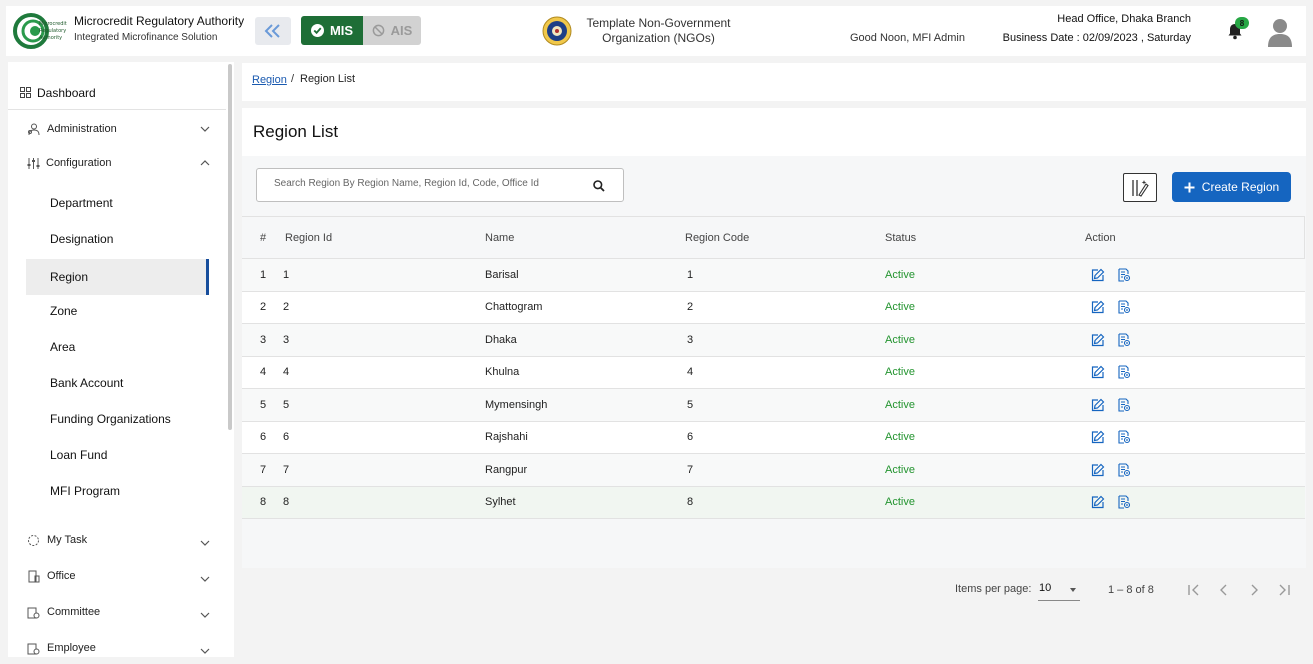 This screenshot has width=1313, height=664. What do you see at coordinates (286, 307) in the screenshot?
I see `row-region-id: 2` at bounding box center [286, 307].